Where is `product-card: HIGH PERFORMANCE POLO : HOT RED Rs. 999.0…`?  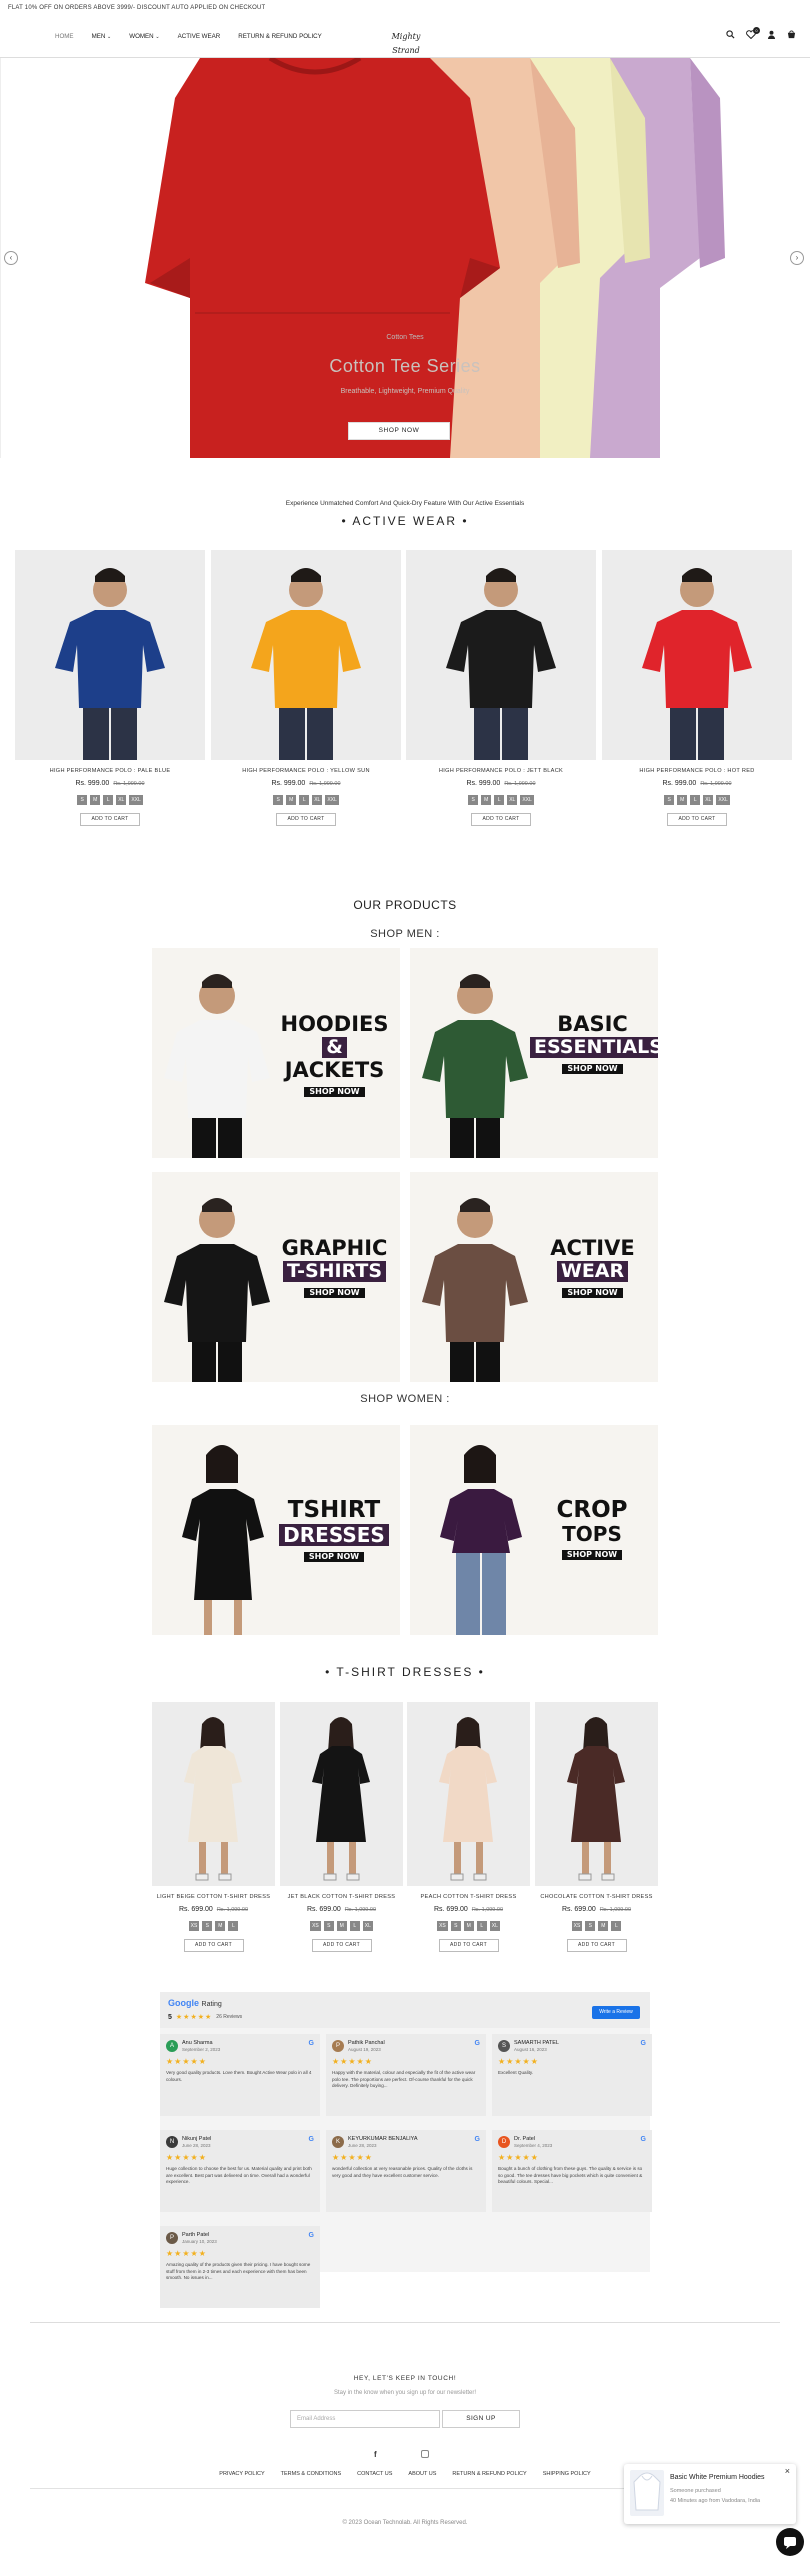 product-card: HIGH PERFORMANCE POLO : HOT RED Rs. 999.0… is located at coordinates (697, 688).